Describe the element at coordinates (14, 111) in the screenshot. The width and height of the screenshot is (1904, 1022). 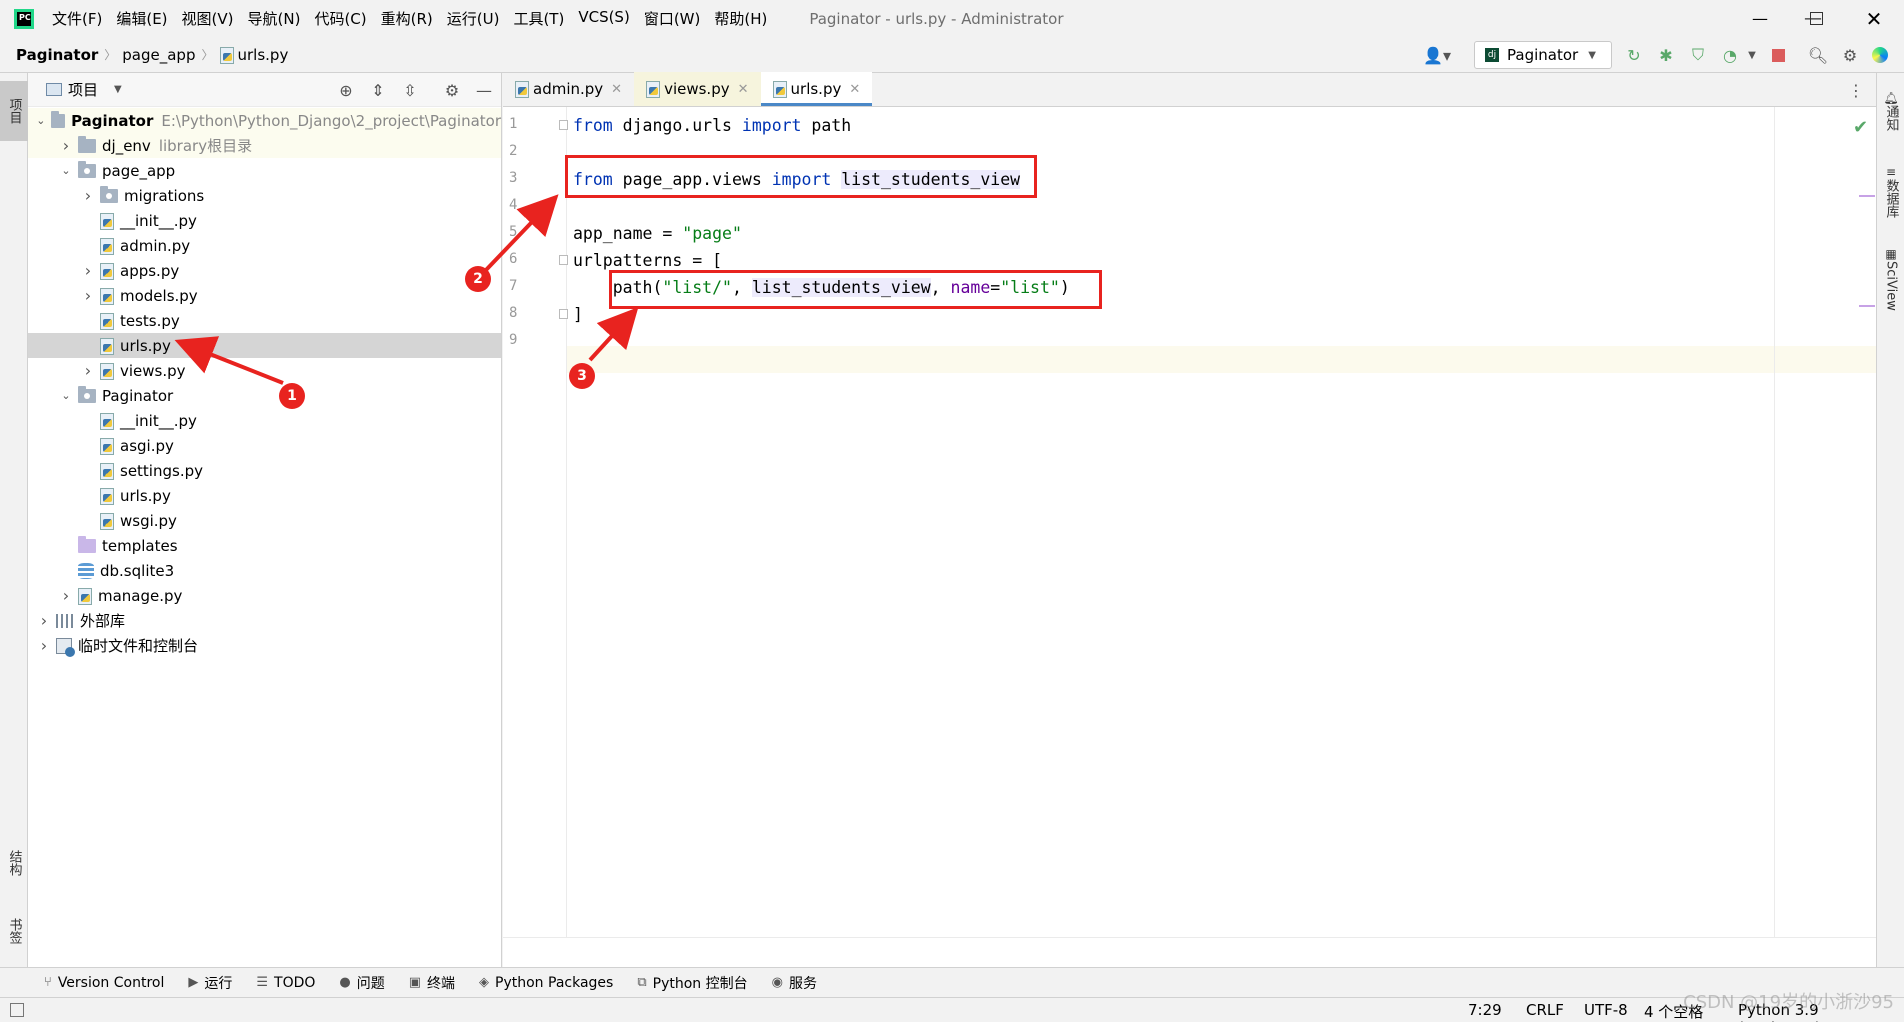
I see `project-tool-tab: 项目` at that location.